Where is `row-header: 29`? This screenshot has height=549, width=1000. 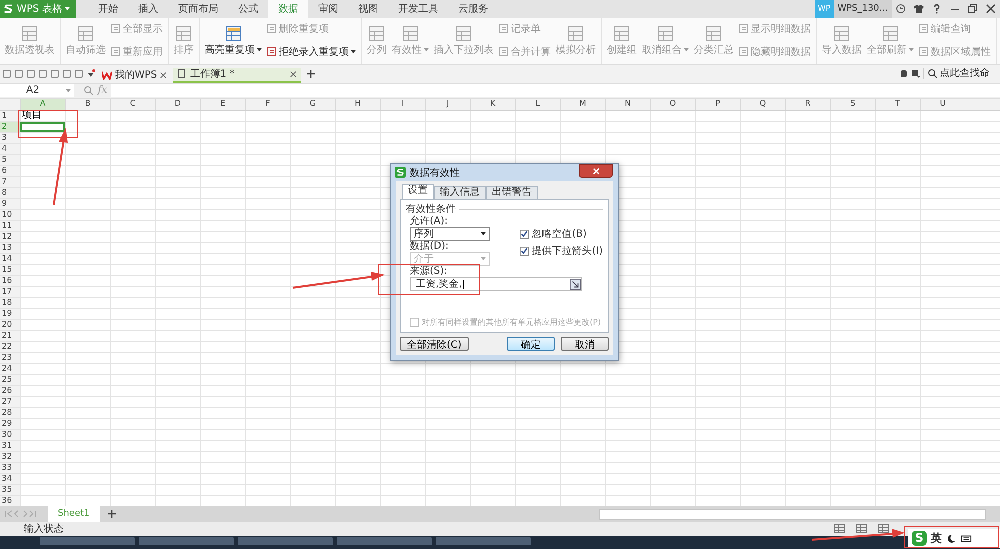 row-header: 29 is located at coordinates (10, 423).